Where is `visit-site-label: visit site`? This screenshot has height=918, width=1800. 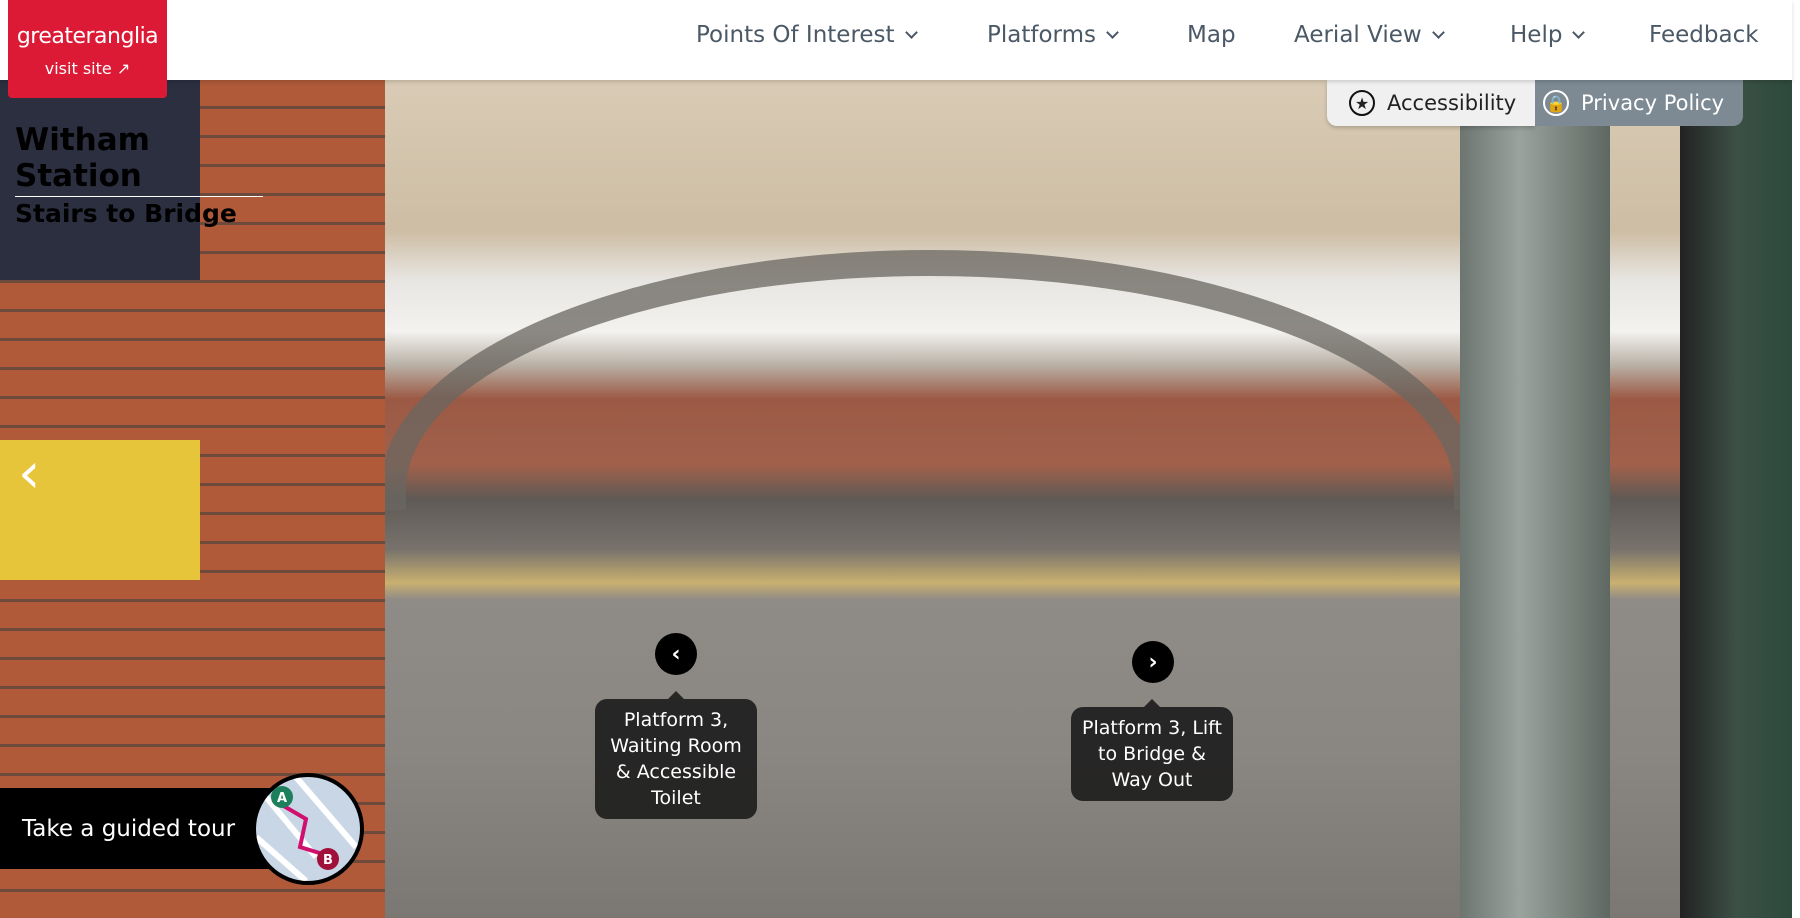
visit-site-label: visit site is located at coordinates (78, 68).